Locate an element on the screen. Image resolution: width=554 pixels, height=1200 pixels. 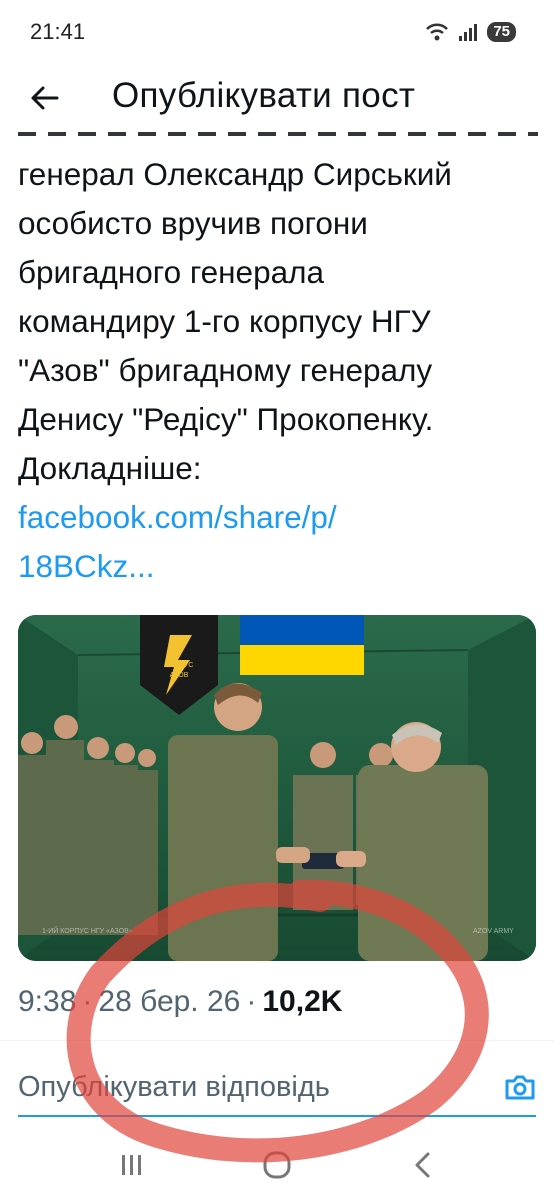
svg-text: 1-ИЙ КОРПУС НГУ «АЗОВ» is located at coordinates (87, 930).